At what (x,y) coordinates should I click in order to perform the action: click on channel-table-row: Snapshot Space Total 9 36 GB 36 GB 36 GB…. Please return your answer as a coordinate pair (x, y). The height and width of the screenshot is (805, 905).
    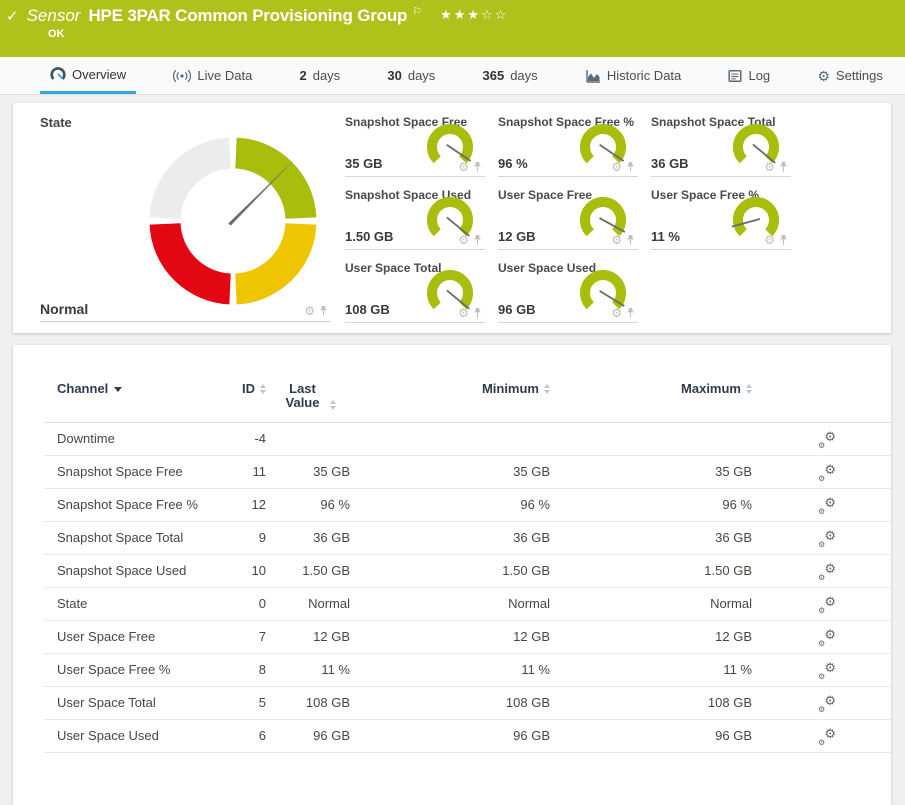
    Looking at the image, I should click on (467, 538).